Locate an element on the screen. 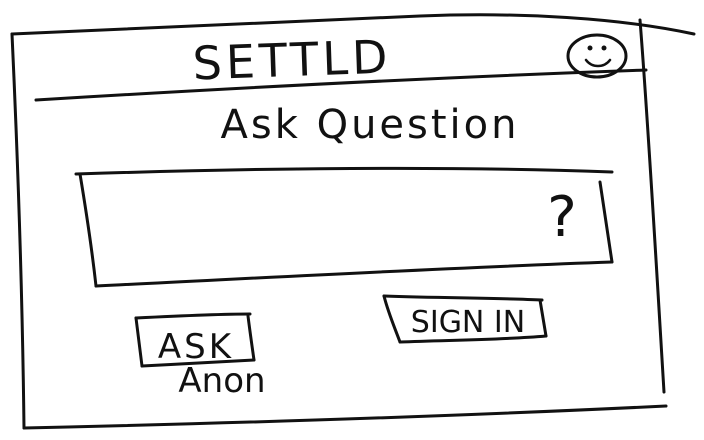 Image resolution: width=704 pixels, height=440 pixels. smiley-face-icon is located at coordinates (597, 56).